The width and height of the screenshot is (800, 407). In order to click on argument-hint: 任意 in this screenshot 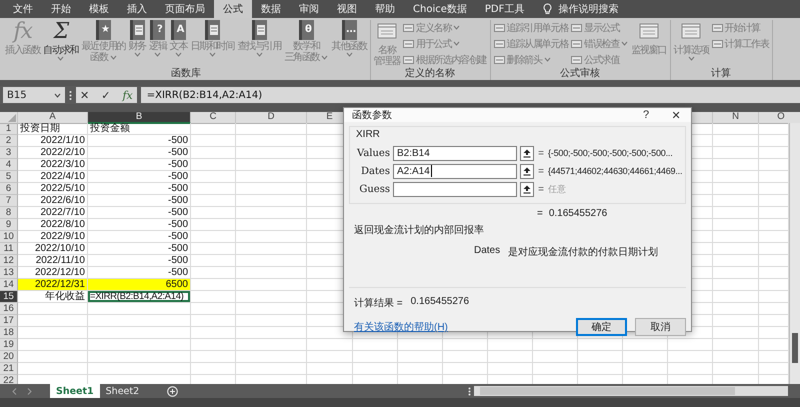, I will do `click(557, 189)`.